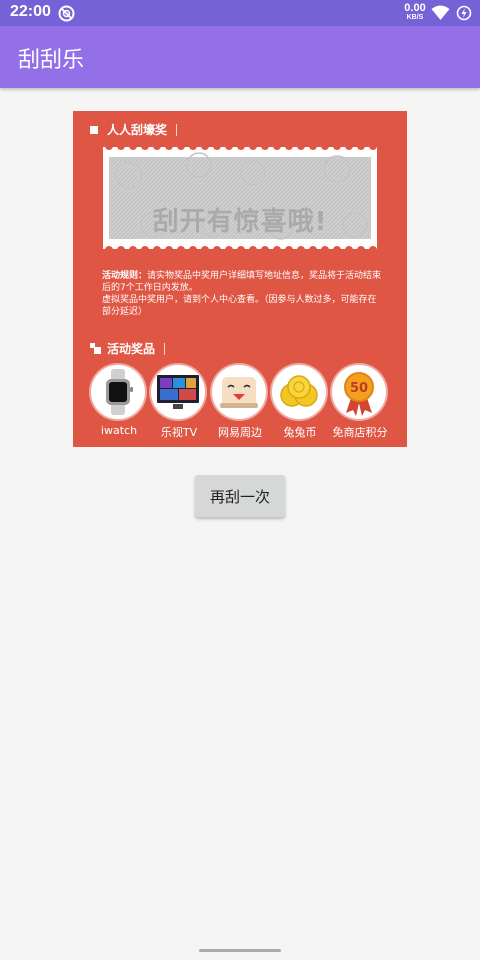 The width and height of the screenshot is (480, 960). What do you see at coordinates (239, 306) in the screenshot?
I see `rules-line-2: 虚拟奖品中奖用户，请到个人中心查看。（因参与人数过多，可能存在部分延迟）` at bounding box center [239, 306].